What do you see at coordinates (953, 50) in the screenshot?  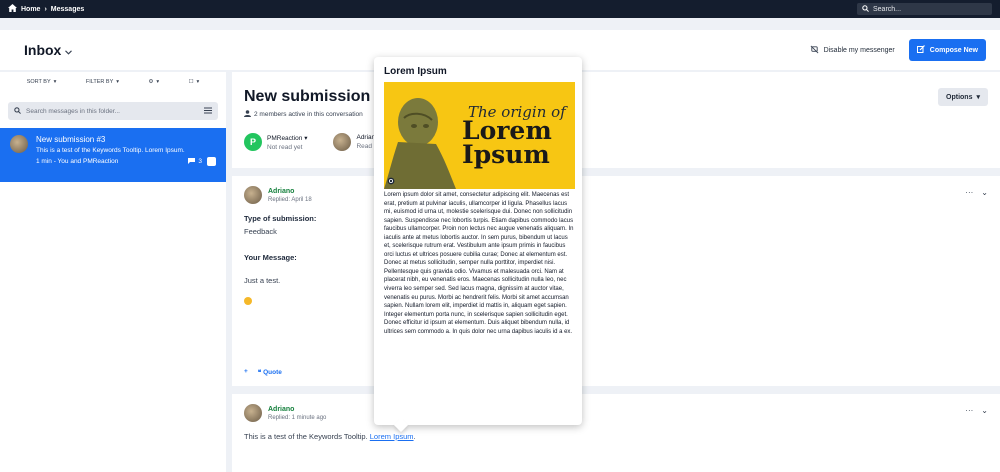 I see `compose-new-label: Compose New` at bounding box center [953, 50].